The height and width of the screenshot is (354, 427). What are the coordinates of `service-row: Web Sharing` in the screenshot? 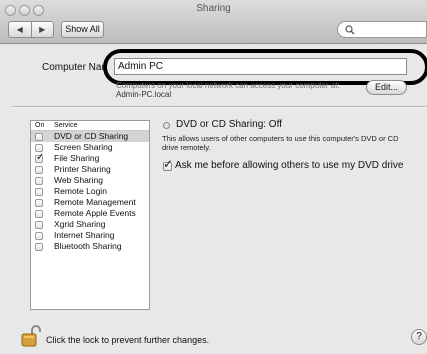 It's located at (90, 180).